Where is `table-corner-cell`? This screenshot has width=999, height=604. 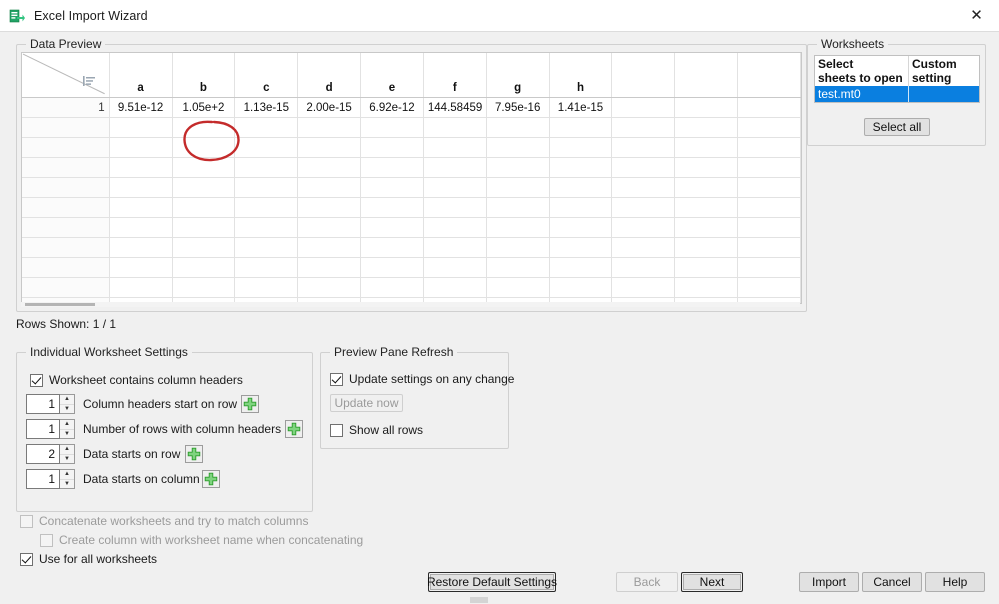 table-corner-cell is located at coordinates (66, 75).